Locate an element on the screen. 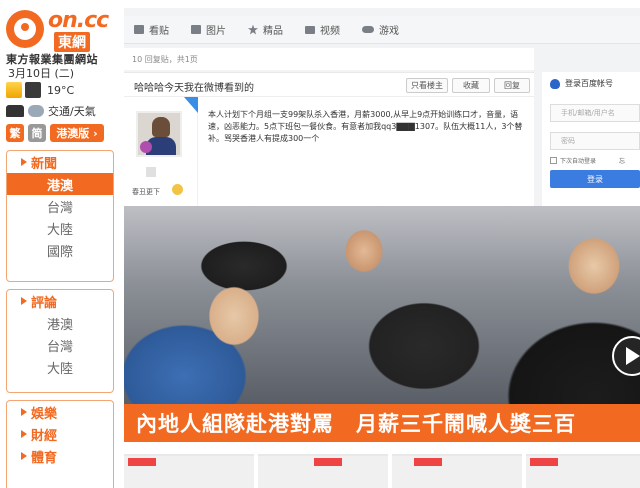 The image size is (640, 488). tab-images: 图片 is located at coordinates (208, 29).